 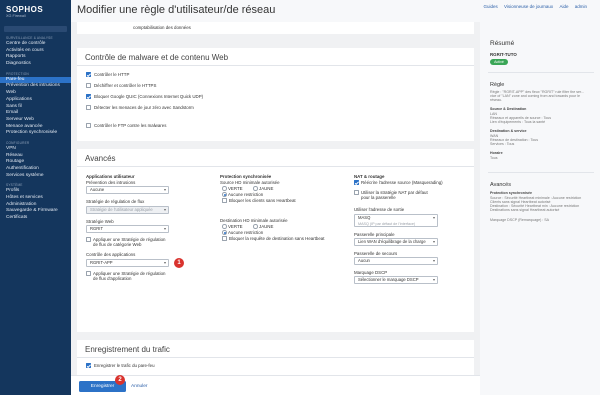 I want to click on sidebar-item-control-center: Centre de contrôle, so click(x=35, y=44).